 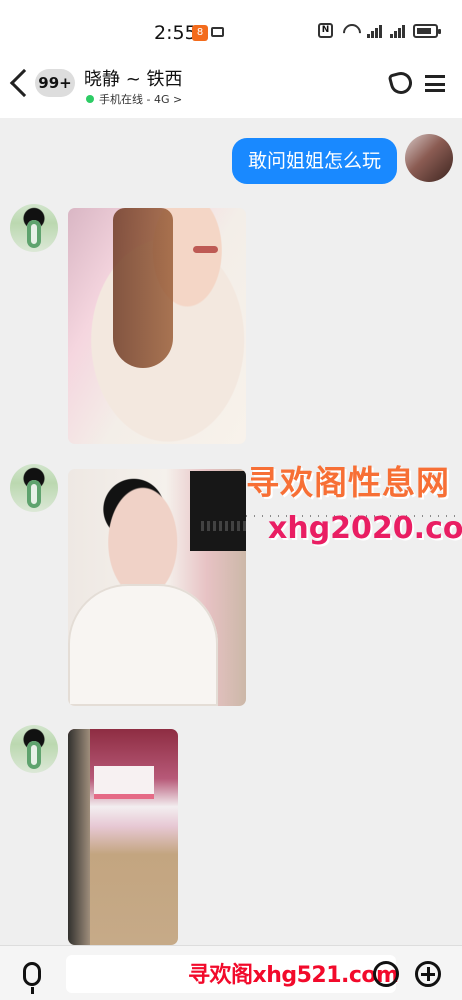 What do you see at coordinates (428, 974) in the screenshot?
I see `plus-icon` at bounding box center [428, 974].